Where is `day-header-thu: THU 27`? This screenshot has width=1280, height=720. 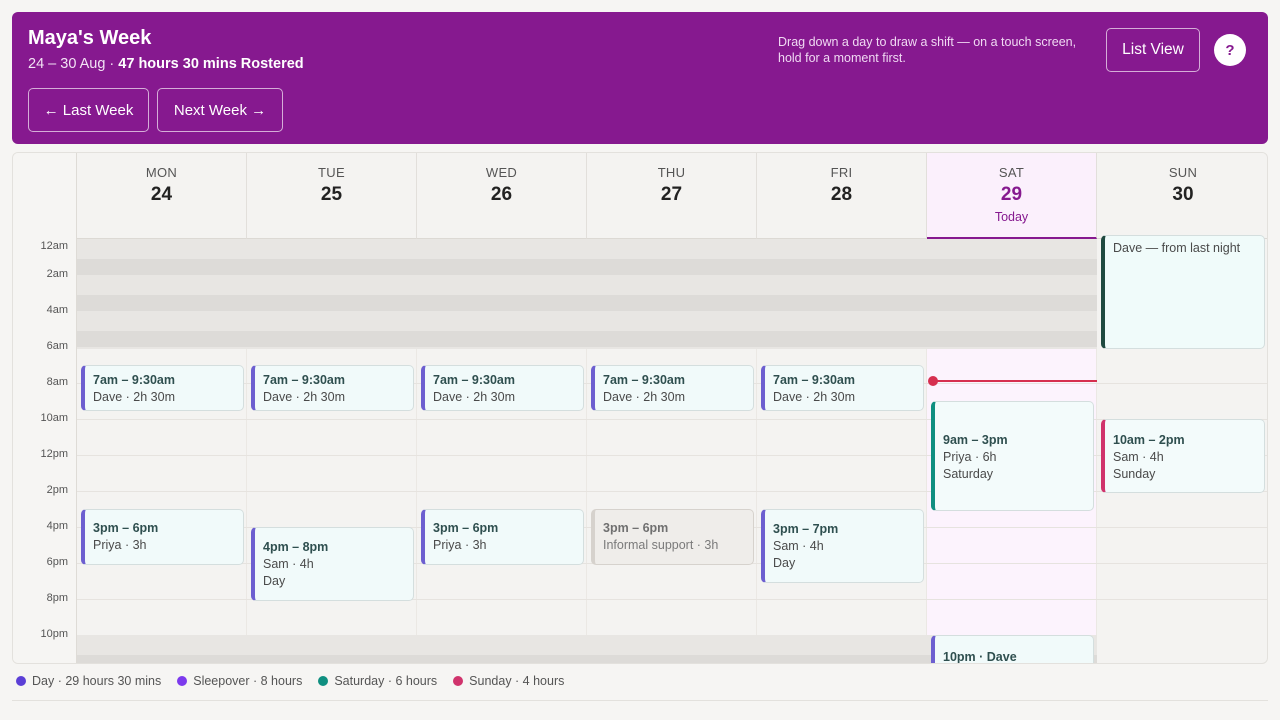 day-header-thu: THU 27 is located at coordinates (672, 196).